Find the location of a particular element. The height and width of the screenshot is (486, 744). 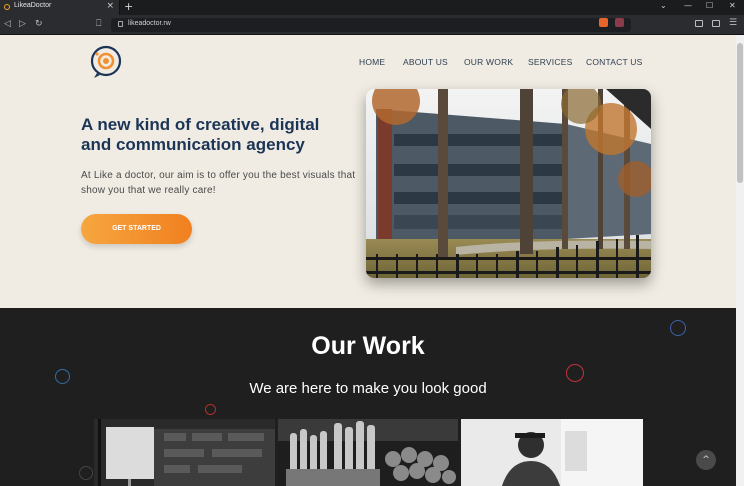

hero-building-image is located at coordinates (508, 183).